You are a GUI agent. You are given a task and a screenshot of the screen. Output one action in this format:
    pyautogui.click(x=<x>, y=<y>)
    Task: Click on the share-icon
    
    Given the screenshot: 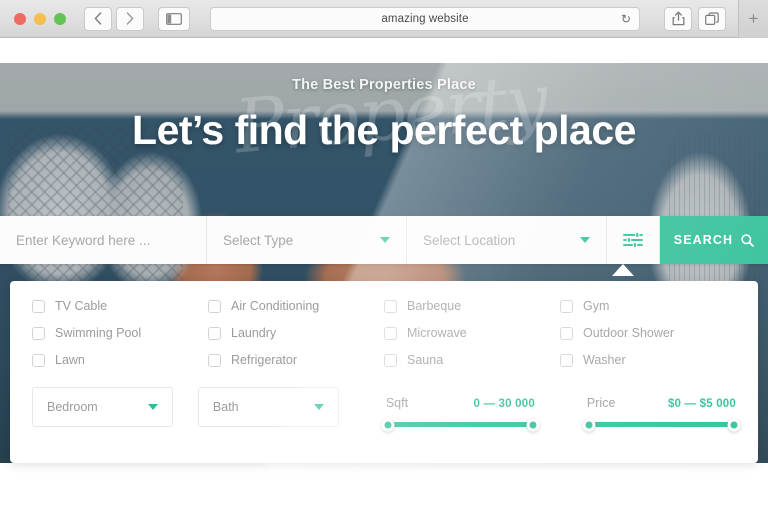 What is the action you would take?
    pyautogui.click(x=678, y=18)
    